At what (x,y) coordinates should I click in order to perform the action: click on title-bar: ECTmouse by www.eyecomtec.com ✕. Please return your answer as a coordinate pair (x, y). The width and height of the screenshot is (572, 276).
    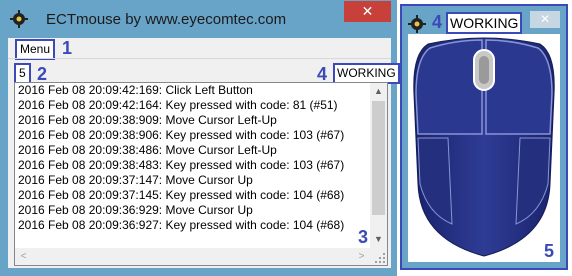
    Looking at the image, I should click on (198, 19).